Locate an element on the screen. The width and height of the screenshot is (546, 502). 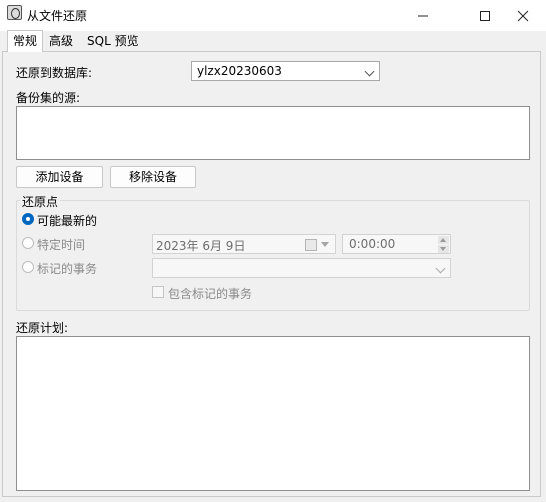
minimize-button is located at coordinates (423, 15).